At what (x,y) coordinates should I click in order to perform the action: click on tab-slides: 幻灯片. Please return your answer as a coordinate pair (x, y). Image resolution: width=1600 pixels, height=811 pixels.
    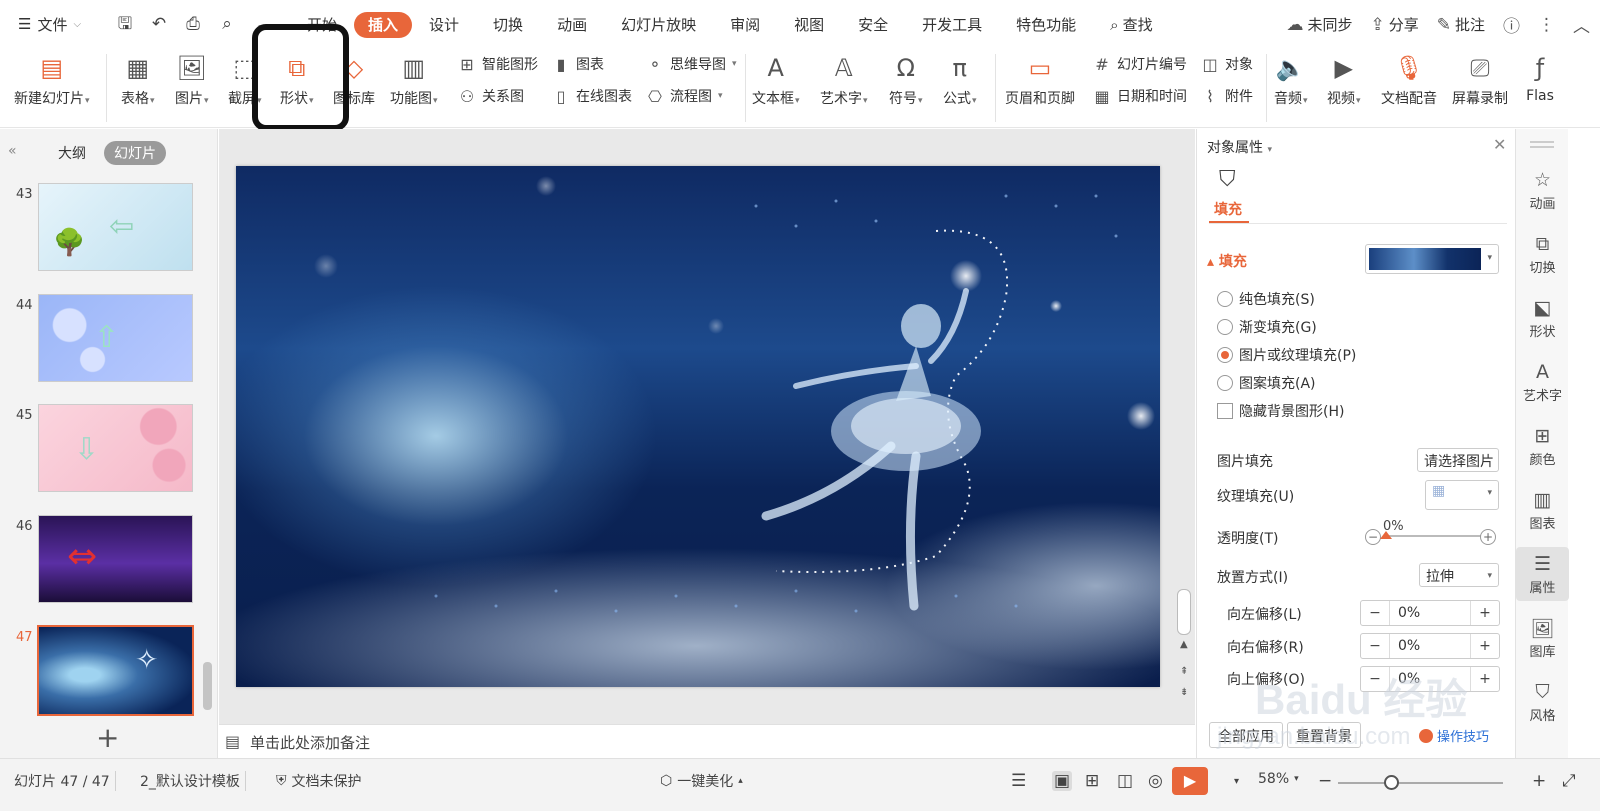
    Looking at the image, I should click on (135, 153).